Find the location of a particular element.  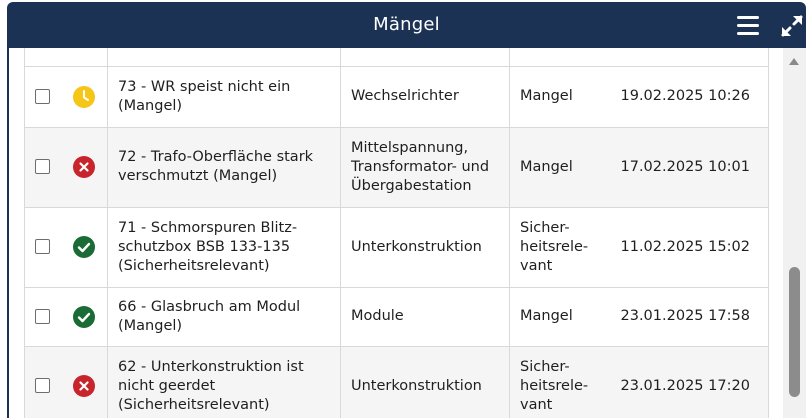

defect-date: 11.02.2025 15:02 is located at coordinates (689, 247).